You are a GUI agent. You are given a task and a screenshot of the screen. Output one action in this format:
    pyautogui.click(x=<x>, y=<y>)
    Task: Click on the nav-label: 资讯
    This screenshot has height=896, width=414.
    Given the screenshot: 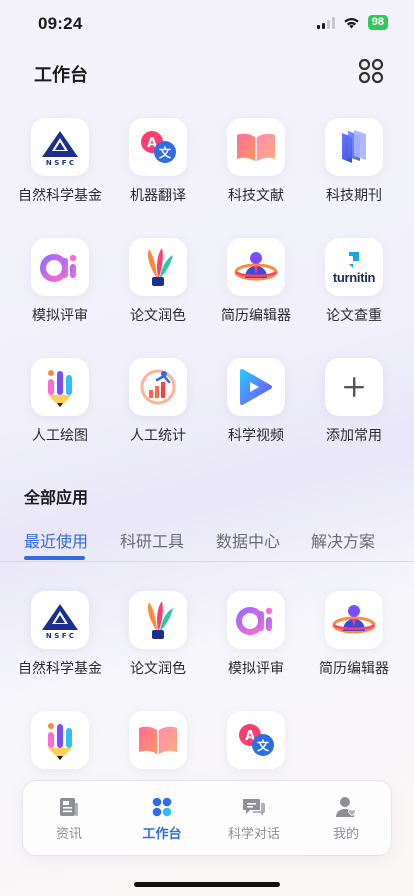 What is the action you would take?
    pyautogui.click(x=68, y=833)
    